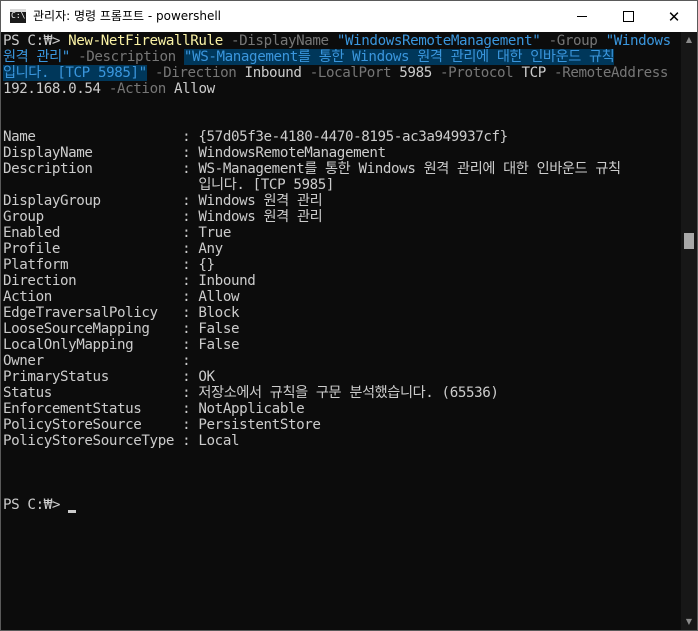 This screenshot has height=631, width=698. Describe the element at coordinates (689, 331) in the screenshot. I see `vertical-scrollbar: ▲ ▼` at that location.